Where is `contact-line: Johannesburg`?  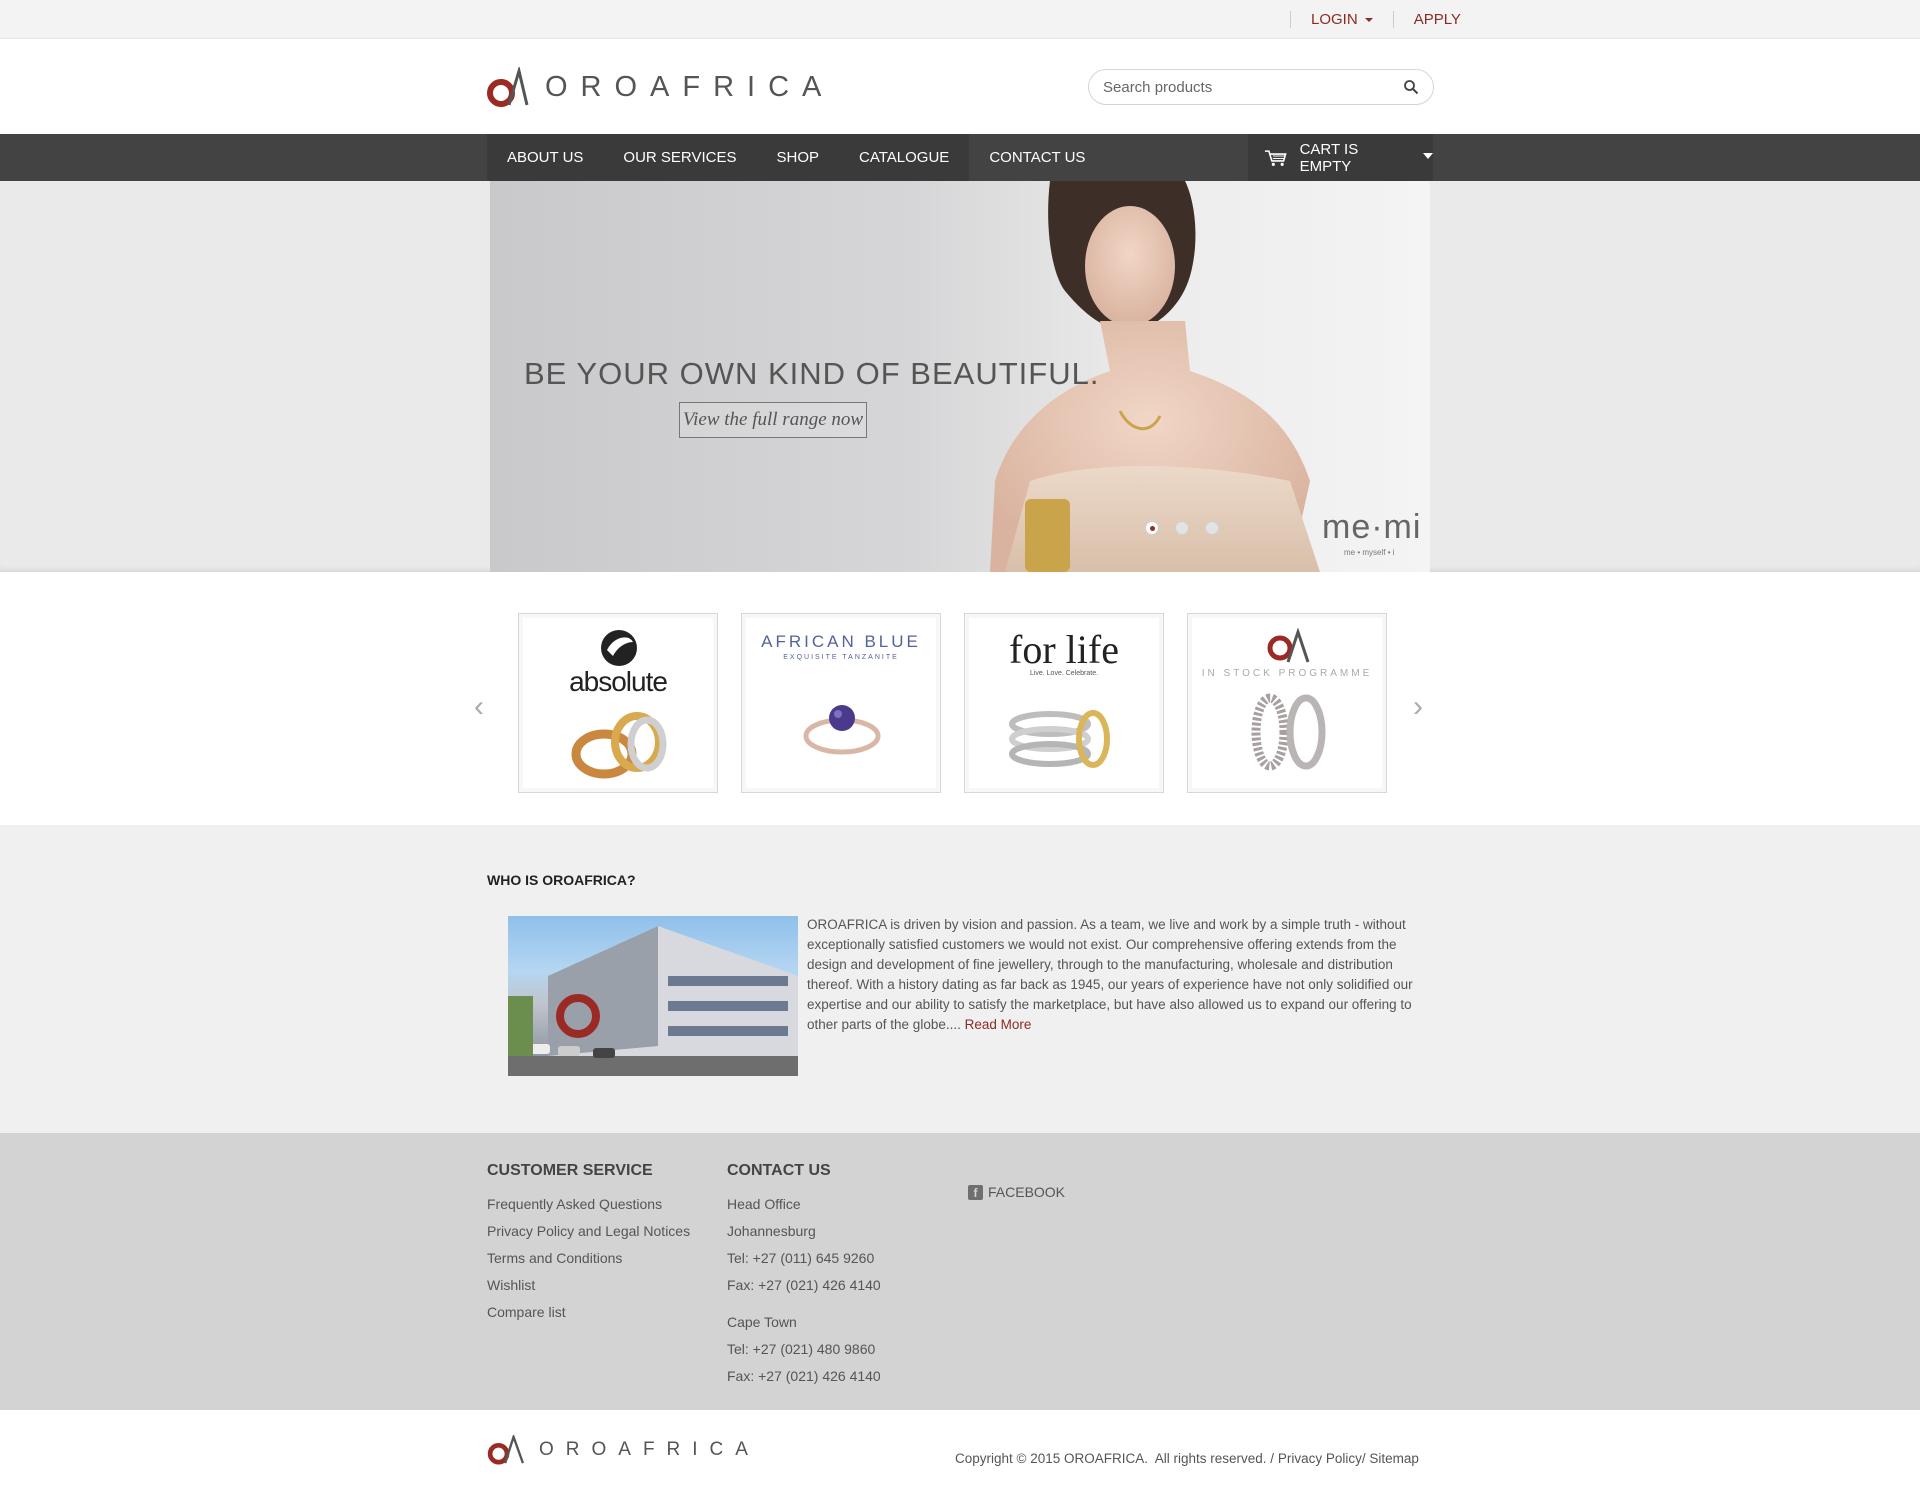 contact-line: Johannesburg is located at coordinates (771, 1231).